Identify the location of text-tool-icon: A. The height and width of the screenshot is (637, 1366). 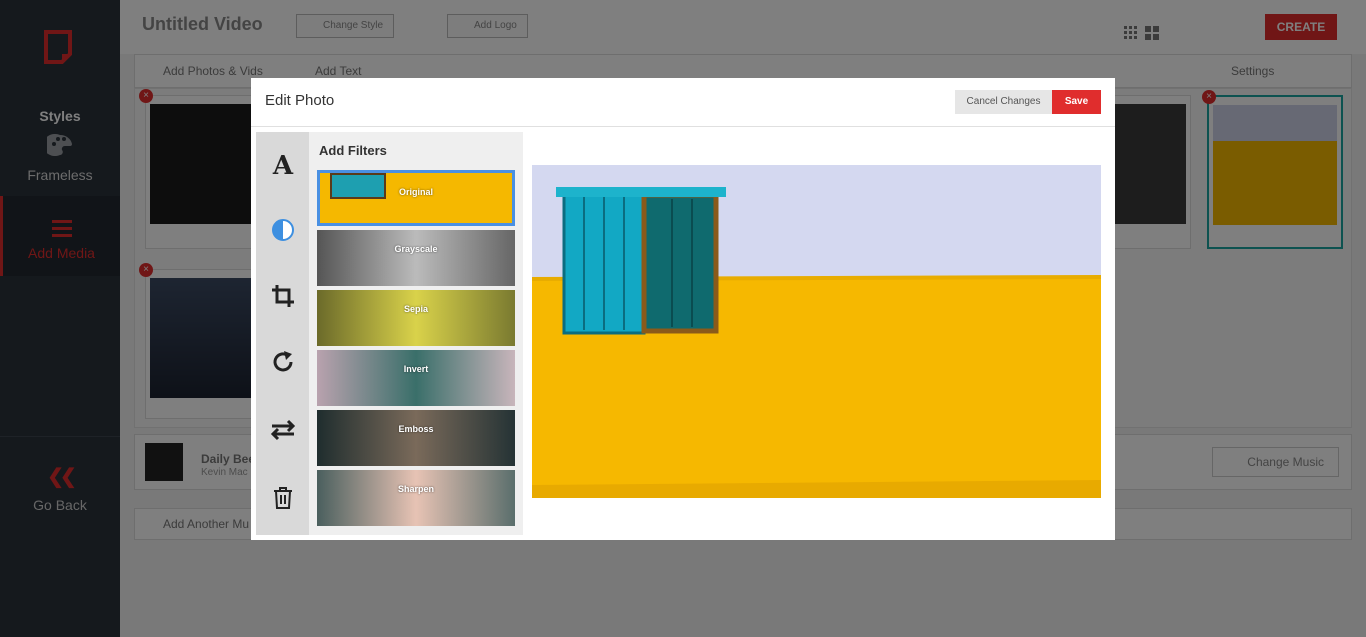
(282, 167).